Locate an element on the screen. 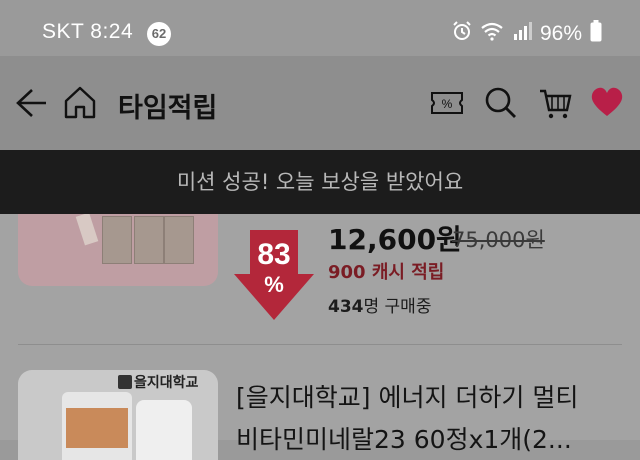  buyers-suffix: 명 구매중 is located at coordinates (397, 307).